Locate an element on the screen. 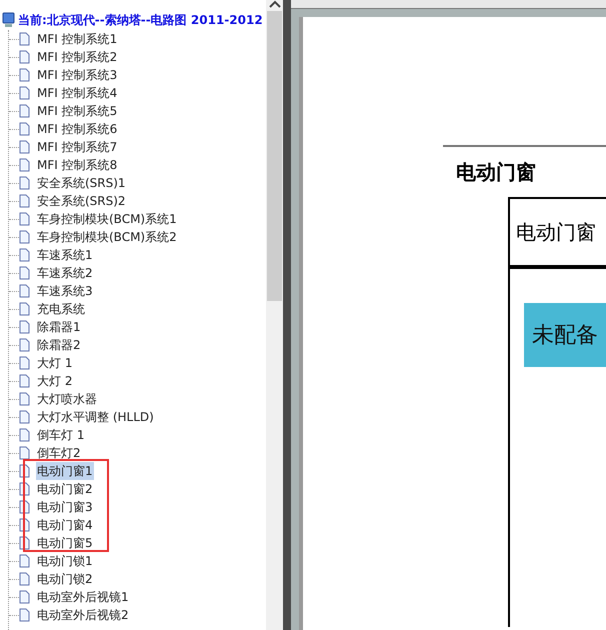 The height and width of the screenshot is (630, 606). tree-item: MFI 控制系统6 is located at coordinates (77, 129).